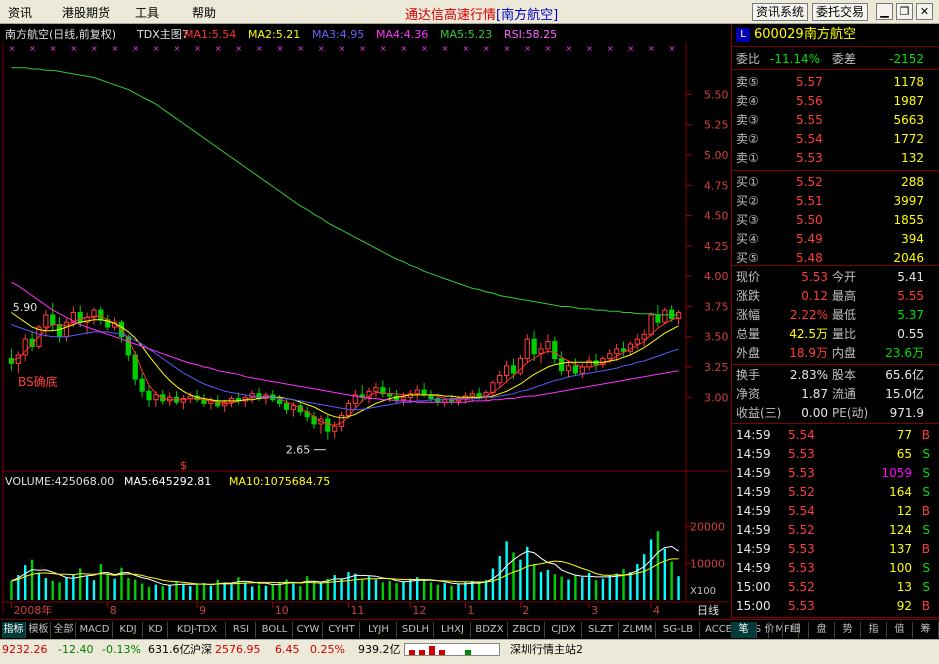 This screenshot has width=939, height=664. What do you see at coordinates (801, 530) in the screenshot?
I see `tick-price: 5.52` at bounding box center [801, 530].